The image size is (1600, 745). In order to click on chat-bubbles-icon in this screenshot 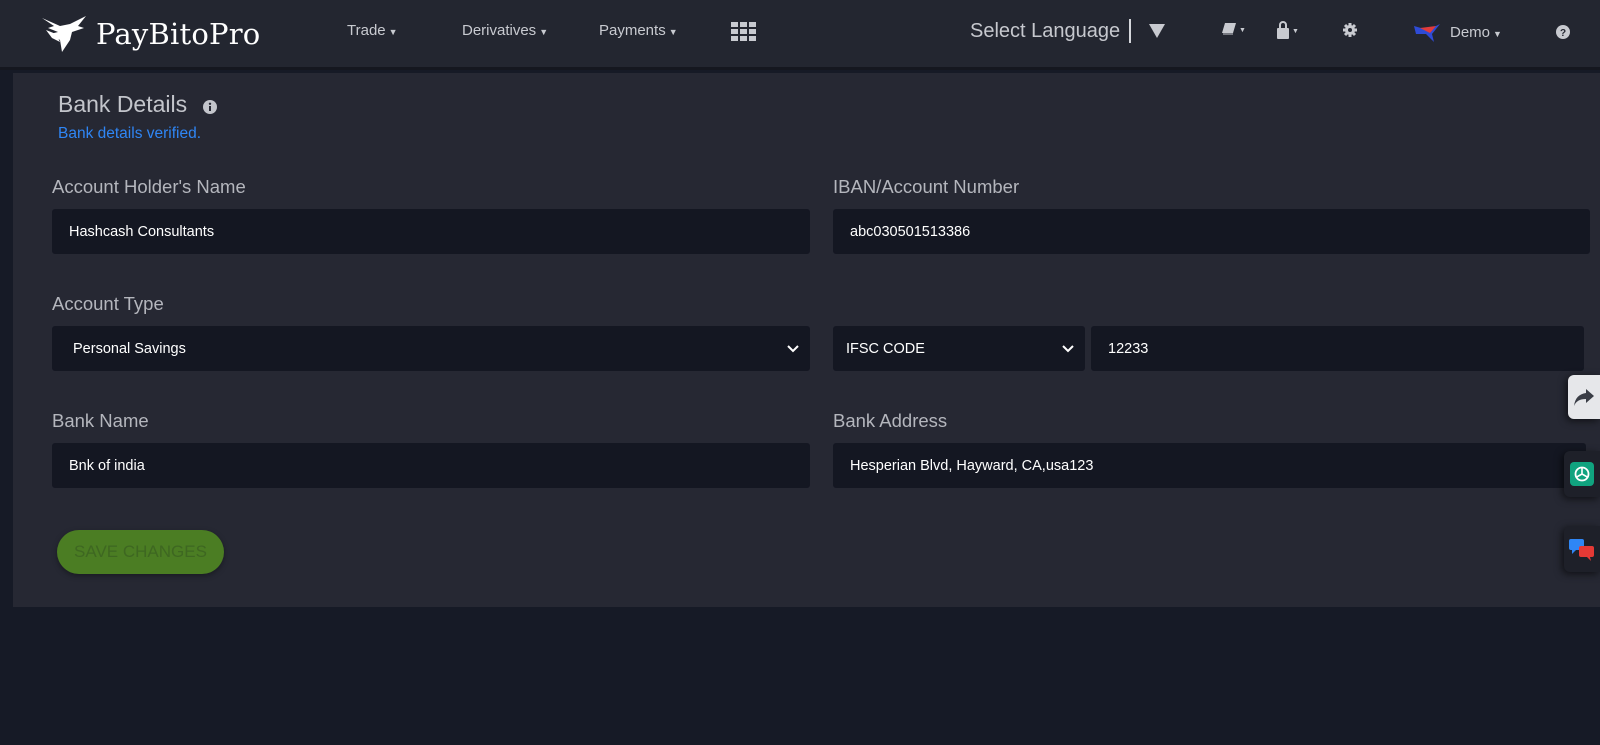, I will do `click(1581, 550)`.